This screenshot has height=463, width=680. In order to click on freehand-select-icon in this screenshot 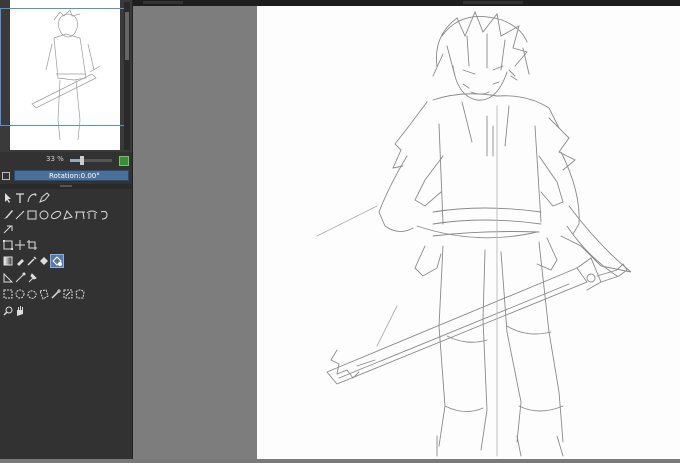, I will do `click(32, 294)`.